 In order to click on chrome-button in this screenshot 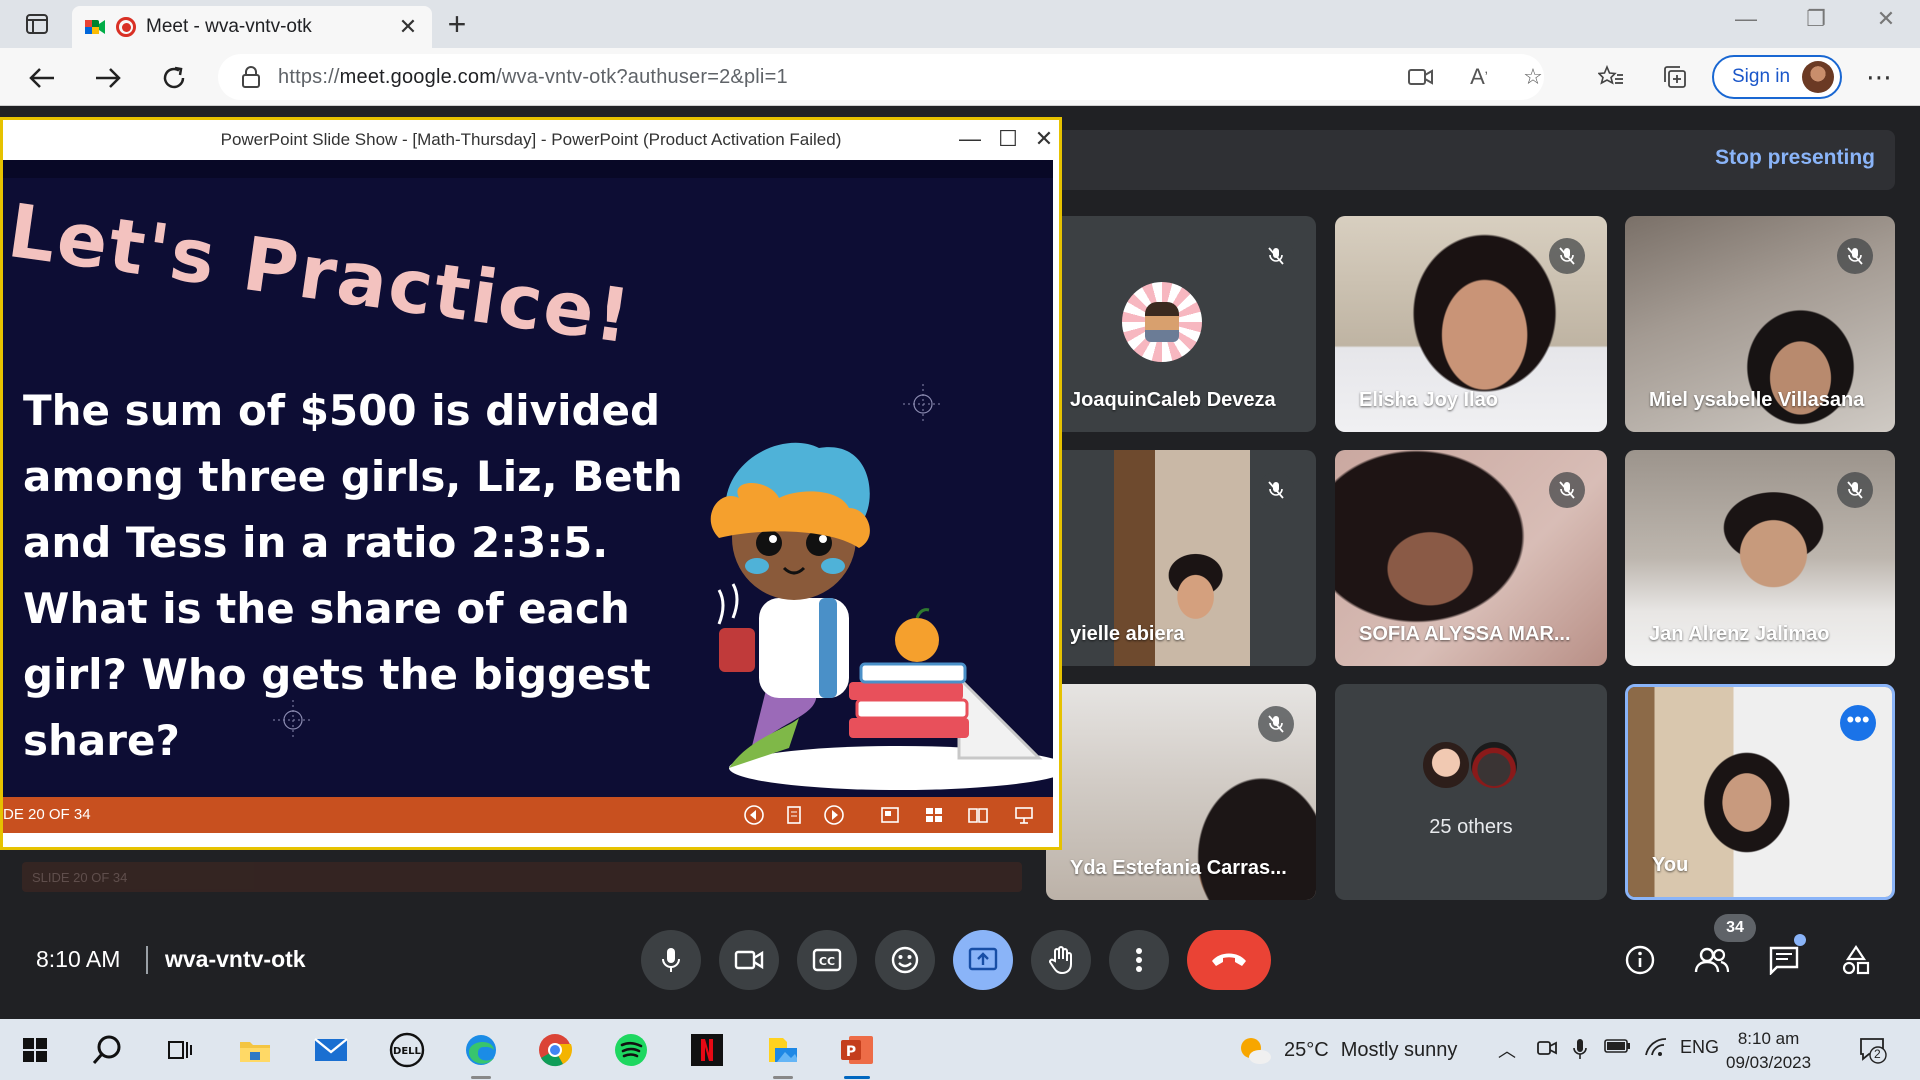, I will do `click(555, 1050)`.